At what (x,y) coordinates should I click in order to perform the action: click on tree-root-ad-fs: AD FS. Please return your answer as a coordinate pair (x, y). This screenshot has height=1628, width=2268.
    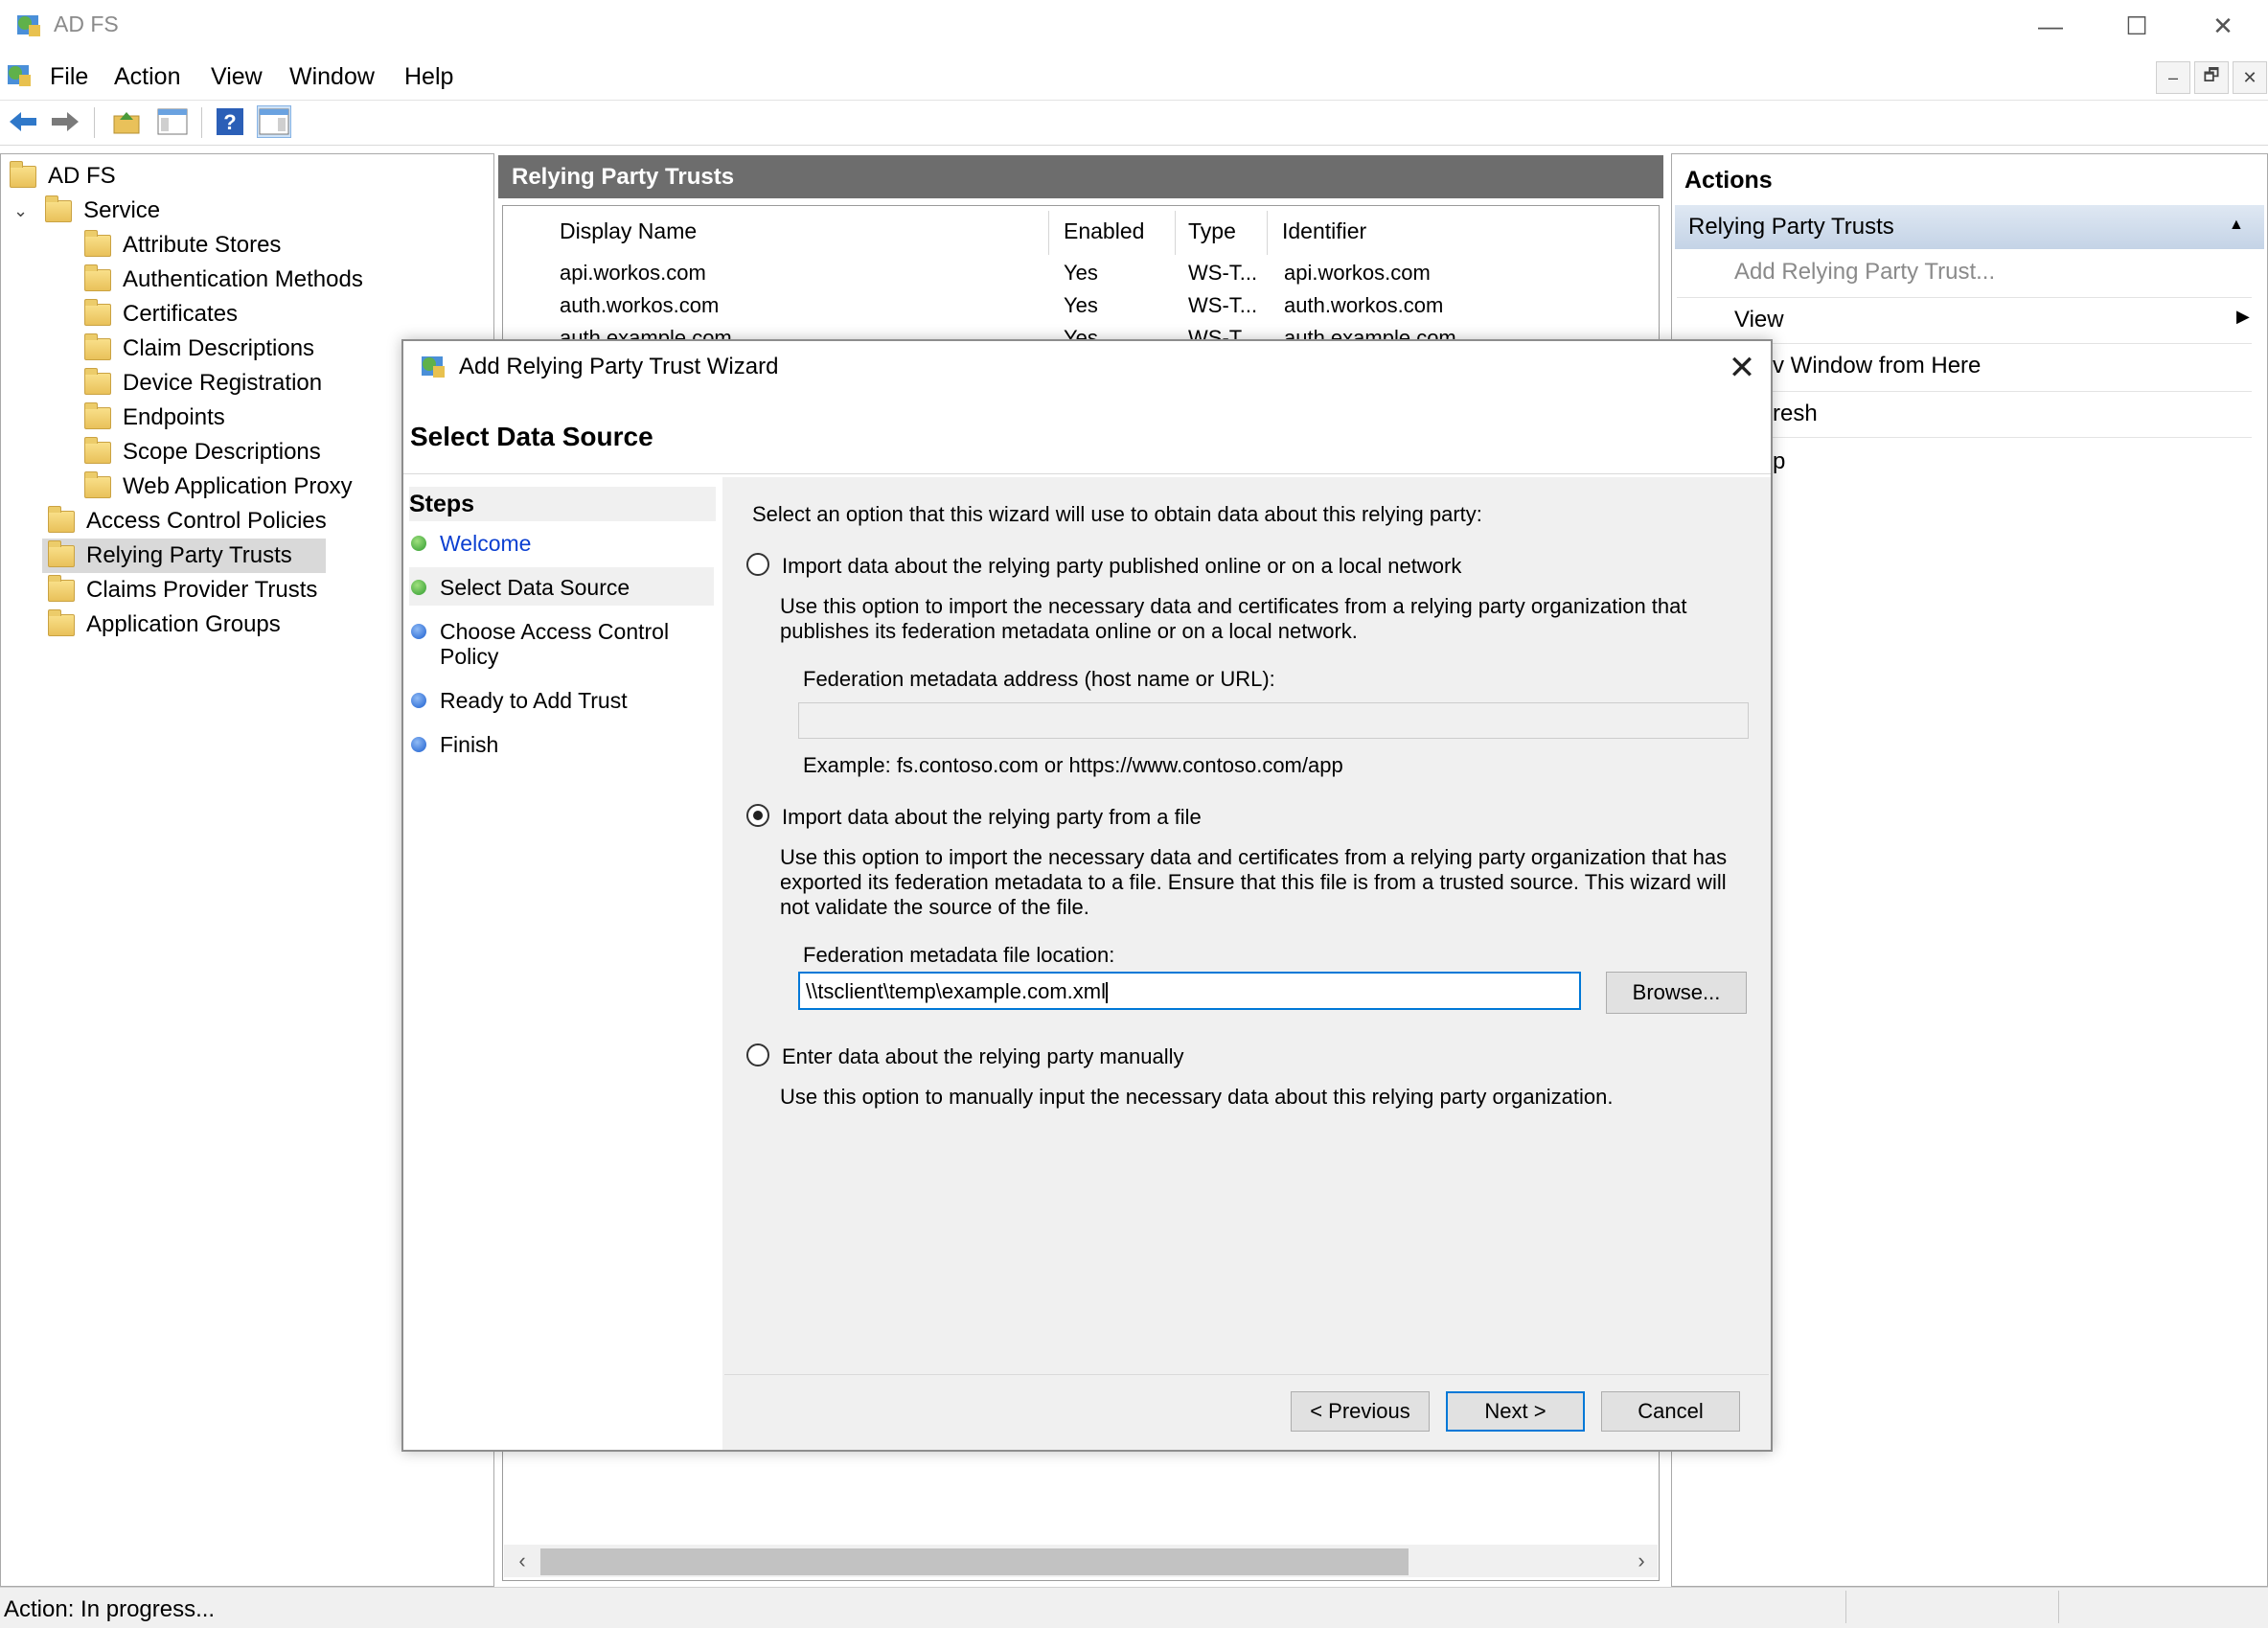
    Looking at the image, I should click on (63, 176).